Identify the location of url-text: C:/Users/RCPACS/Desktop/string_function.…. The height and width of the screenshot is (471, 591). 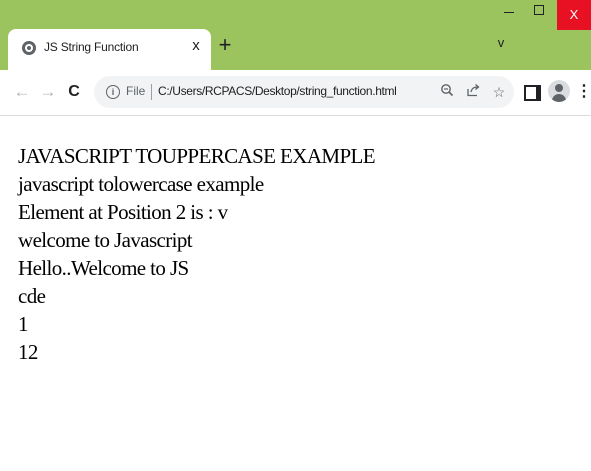
(277, 91).